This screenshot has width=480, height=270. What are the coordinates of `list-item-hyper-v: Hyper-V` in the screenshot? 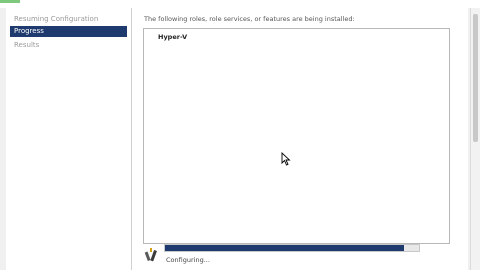 It's located at (173, 37).